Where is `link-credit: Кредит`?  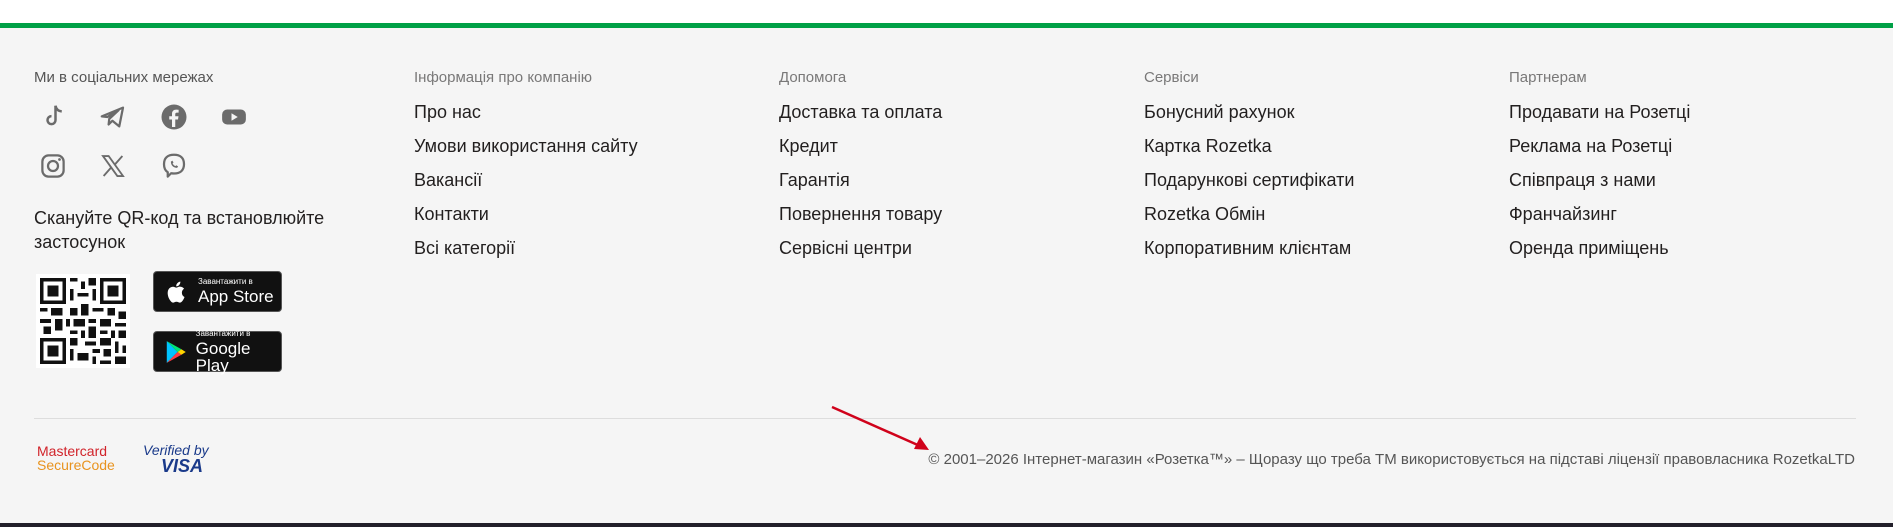 link-credit: Кредит is located at coordinates (860, 152).